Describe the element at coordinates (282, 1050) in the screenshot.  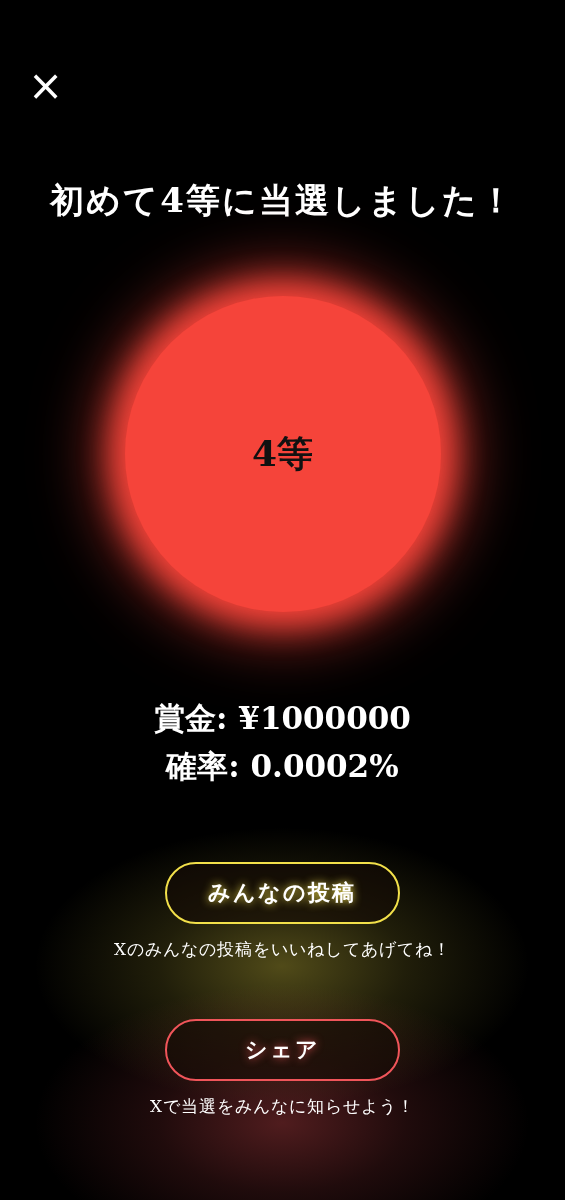
I see `action-button: シェア` at that location.